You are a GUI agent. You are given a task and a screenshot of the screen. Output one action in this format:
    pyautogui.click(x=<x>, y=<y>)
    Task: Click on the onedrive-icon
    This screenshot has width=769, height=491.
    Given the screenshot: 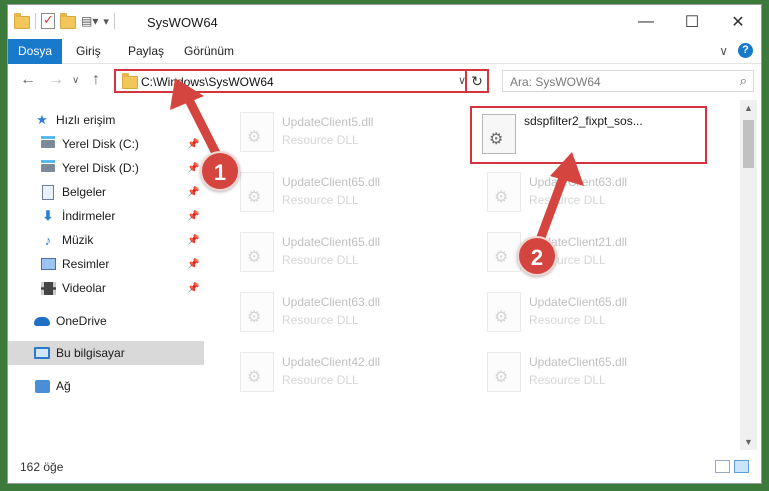 What is the action you would take?
    pyautogui.click(x=42, y=321)
    